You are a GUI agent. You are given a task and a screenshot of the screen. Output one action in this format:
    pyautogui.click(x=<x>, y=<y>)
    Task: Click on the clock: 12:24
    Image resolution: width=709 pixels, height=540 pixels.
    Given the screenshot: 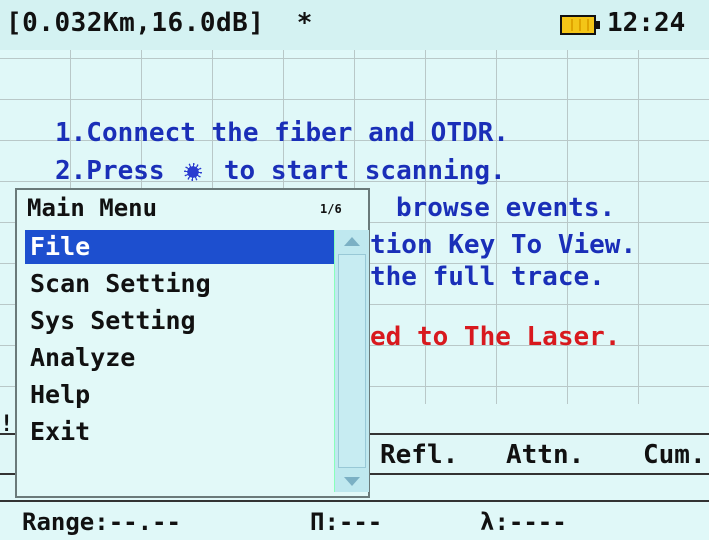 What is the action you would take?
    pyautogui.click(x=646, y=23)
    